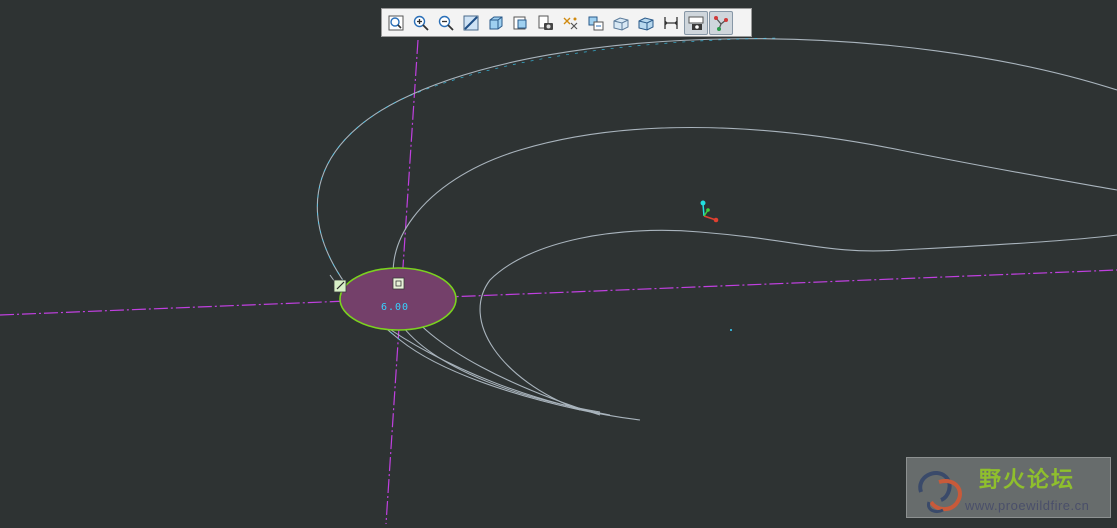 The image size is (1117, 528). Describe the element at coordinates (398, 299) in the screenshot. I see `section-sketch-ellipse` at that location.